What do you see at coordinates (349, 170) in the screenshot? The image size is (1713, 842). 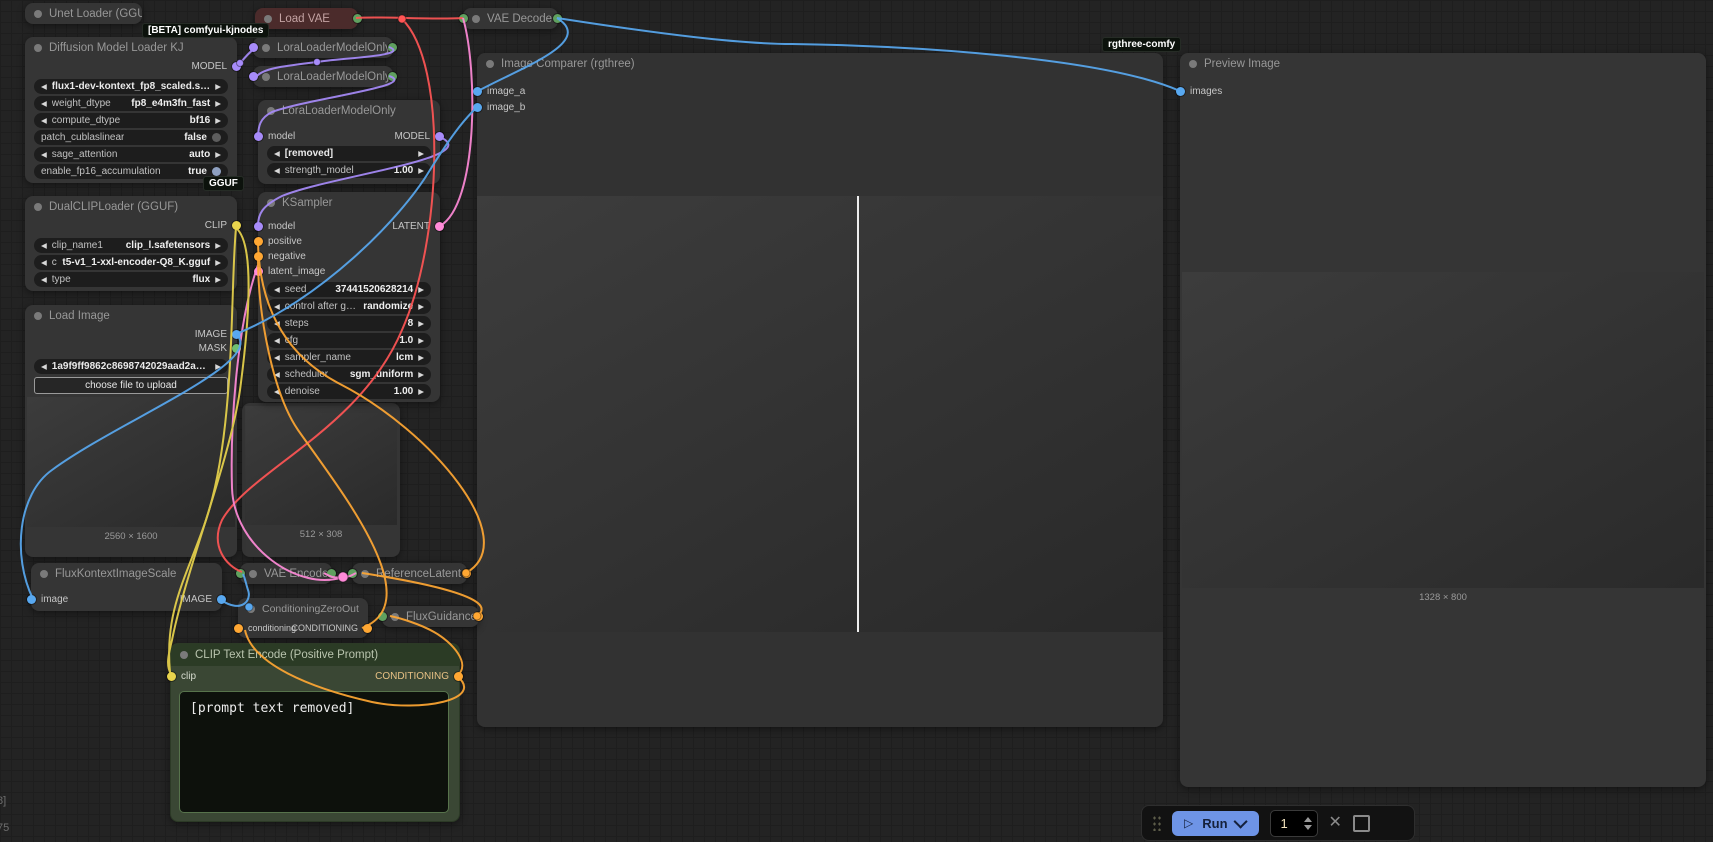 I see `widget-strength-model: ◀ strength_model 1.00 ▶` at bounding box center [349, 170].